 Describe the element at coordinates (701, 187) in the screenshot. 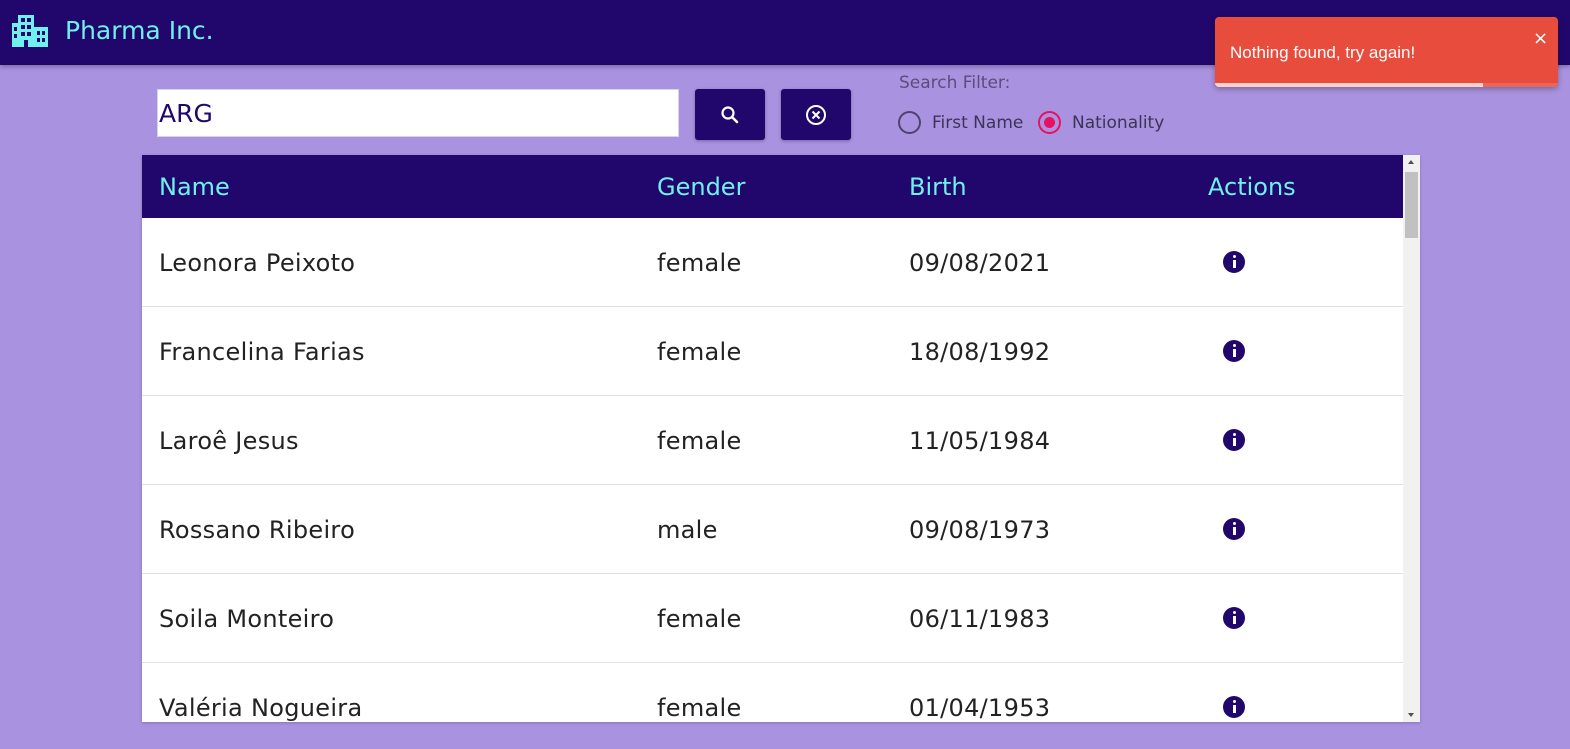

I see `column-header-gender: Gender` at that location.